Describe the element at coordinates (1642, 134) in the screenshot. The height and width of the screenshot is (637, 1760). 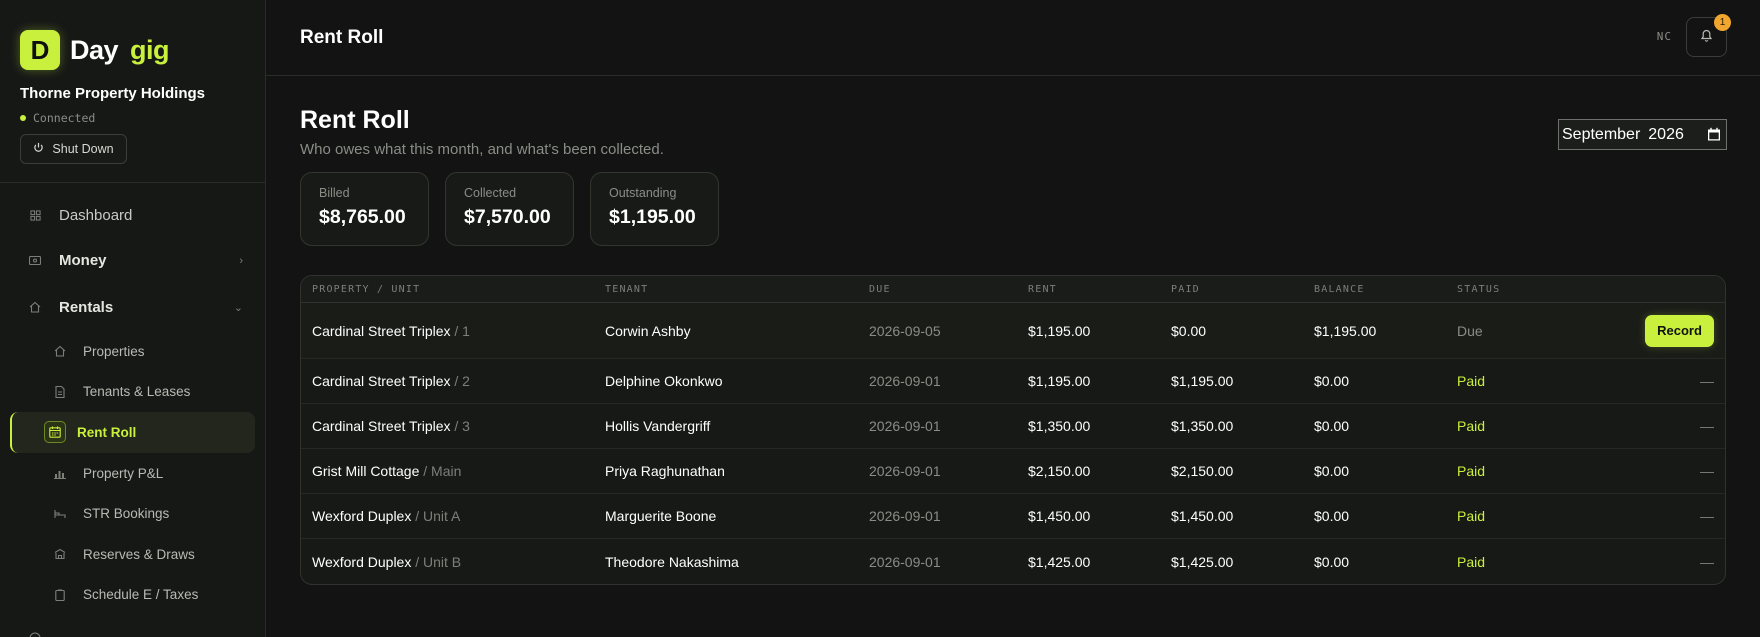
I see `month-picker: September 2026` at that location.